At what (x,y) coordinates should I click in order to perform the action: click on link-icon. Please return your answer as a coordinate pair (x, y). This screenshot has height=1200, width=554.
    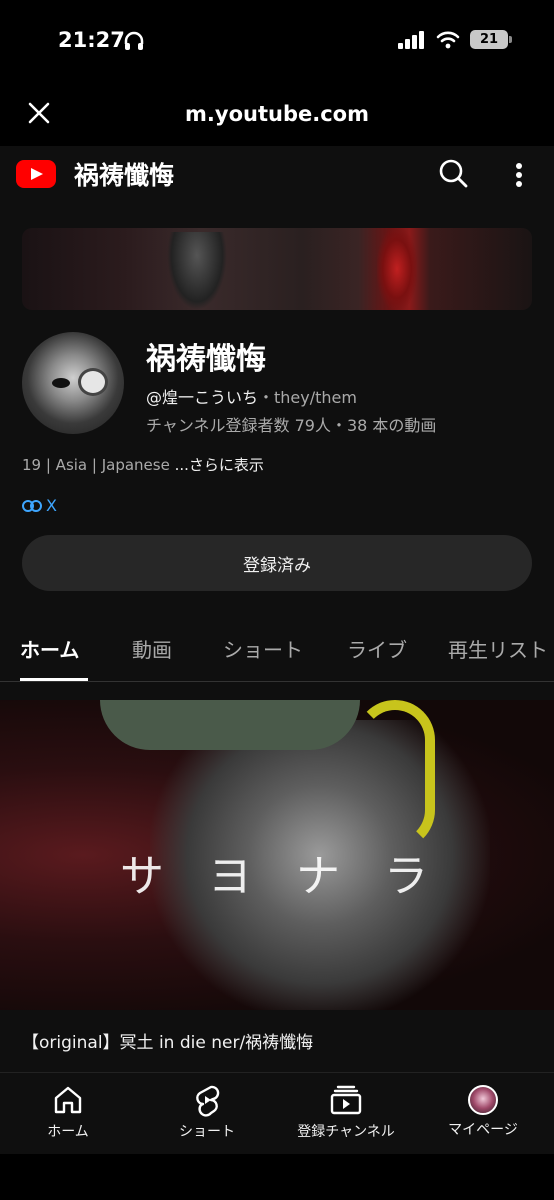
    Looking at the image, I should click on (32, 505).